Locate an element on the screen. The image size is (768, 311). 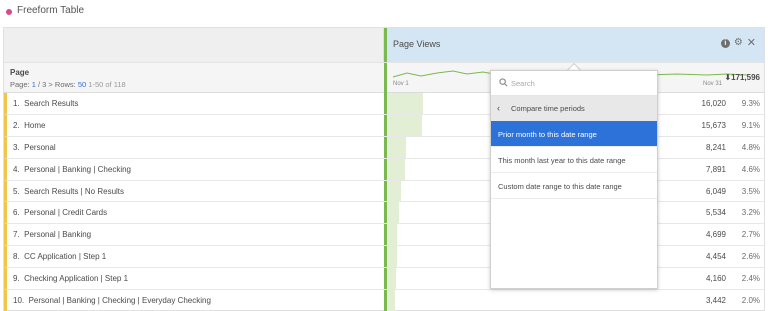
dimension-header-blank is located at coordinates (194, 45).